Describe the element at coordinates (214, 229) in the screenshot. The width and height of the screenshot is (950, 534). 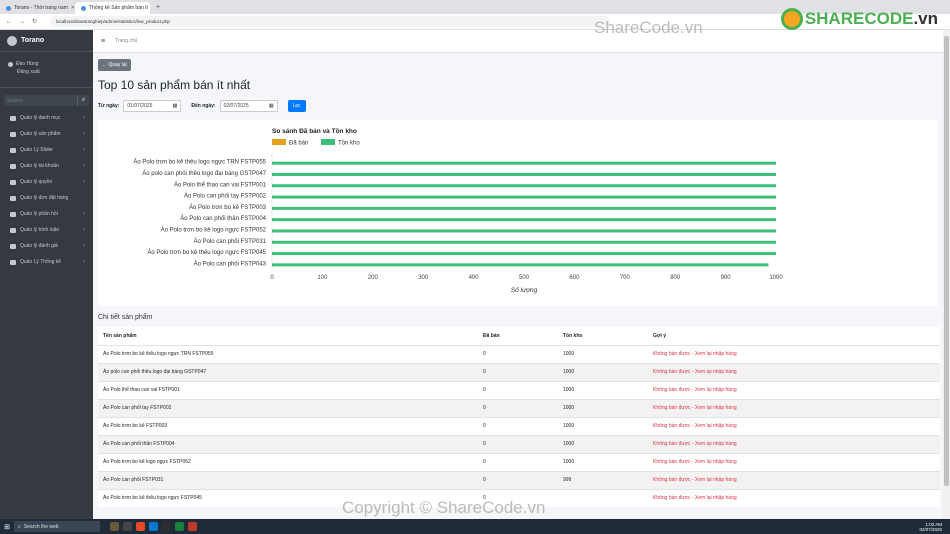
I see `y-tick-label: Áo Polo trơn bo kẻ logo ngực FSTP052` at that location.